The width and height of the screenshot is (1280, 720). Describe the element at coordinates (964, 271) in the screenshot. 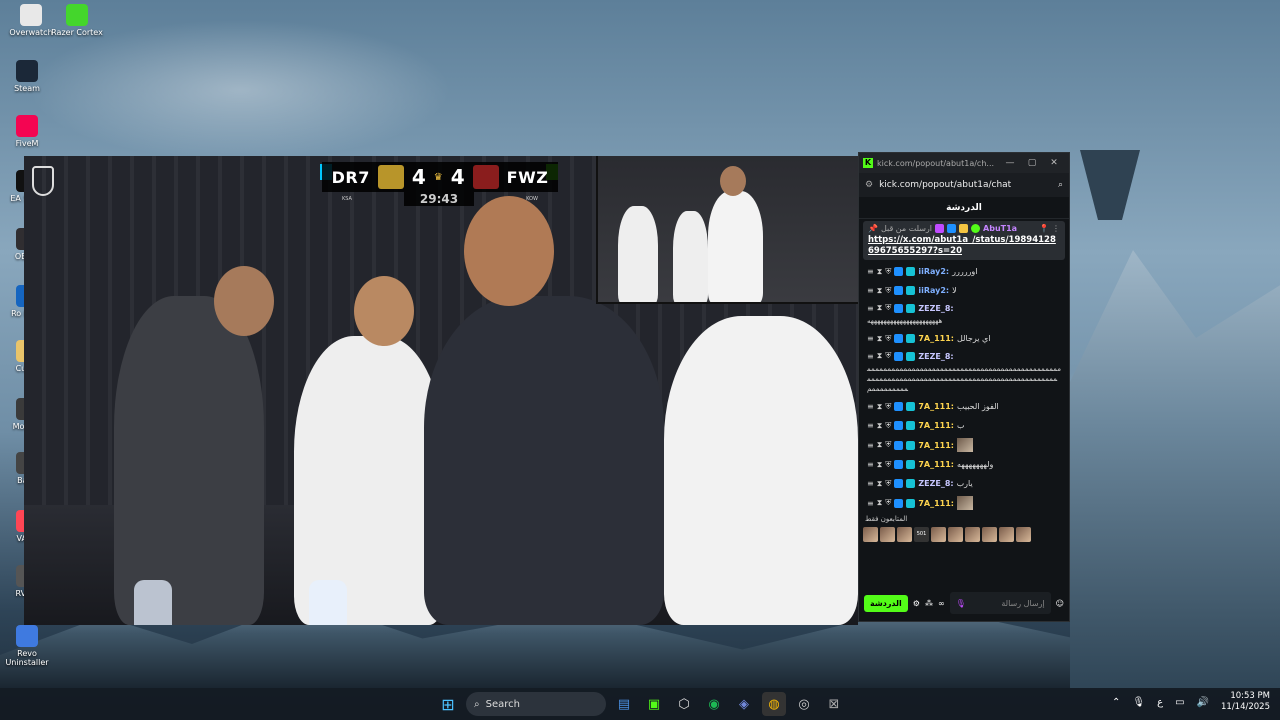

I see `chat-message: ≡ ⧗ ⛨ iiRay2: اوررررر` at that location.